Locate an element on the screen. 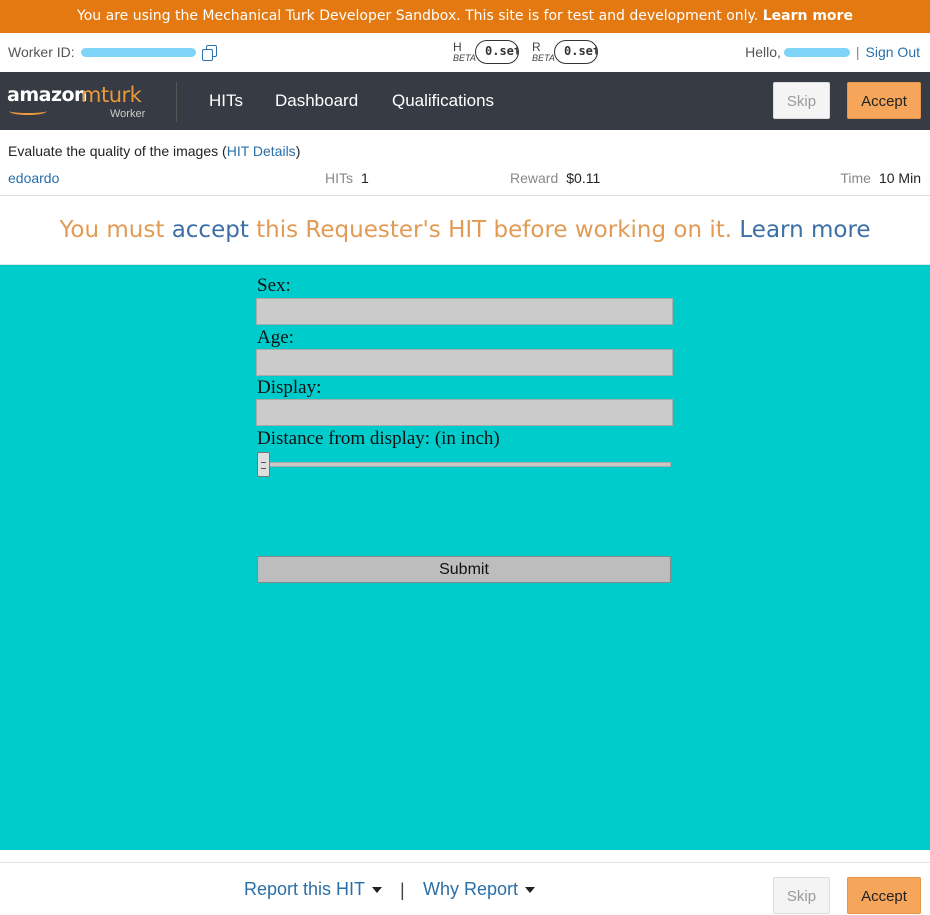  hit-meter-letter: H is located at coordinates (457, 47).